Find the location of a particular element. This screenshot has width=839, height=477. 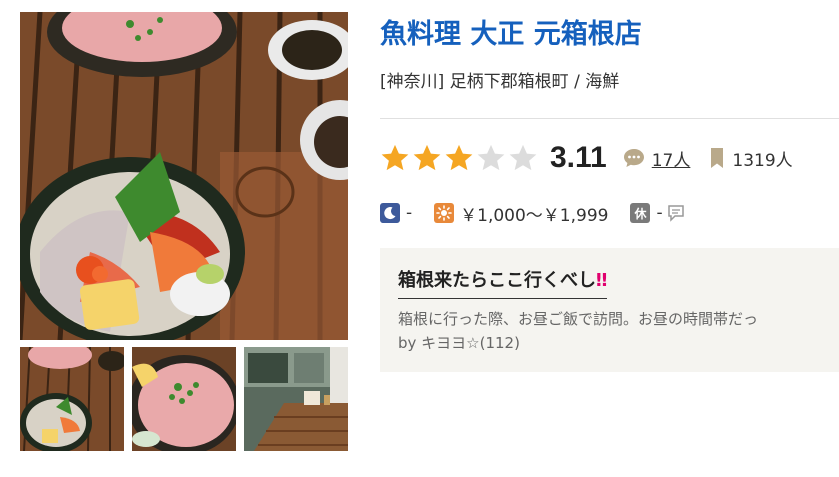

rating-row: 3.11 17人 1319人 is located at coordinates (586, 158).